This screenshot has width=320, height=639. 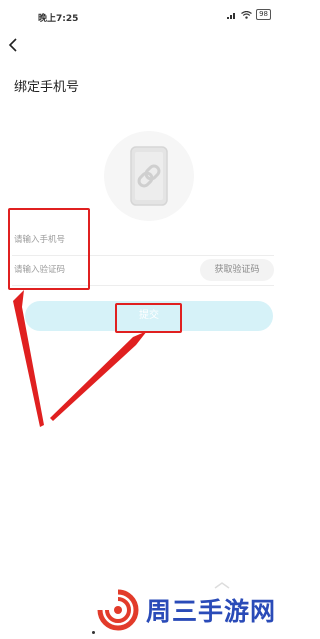 I want to click on status-icons: 98, so click(x=249, y=14).